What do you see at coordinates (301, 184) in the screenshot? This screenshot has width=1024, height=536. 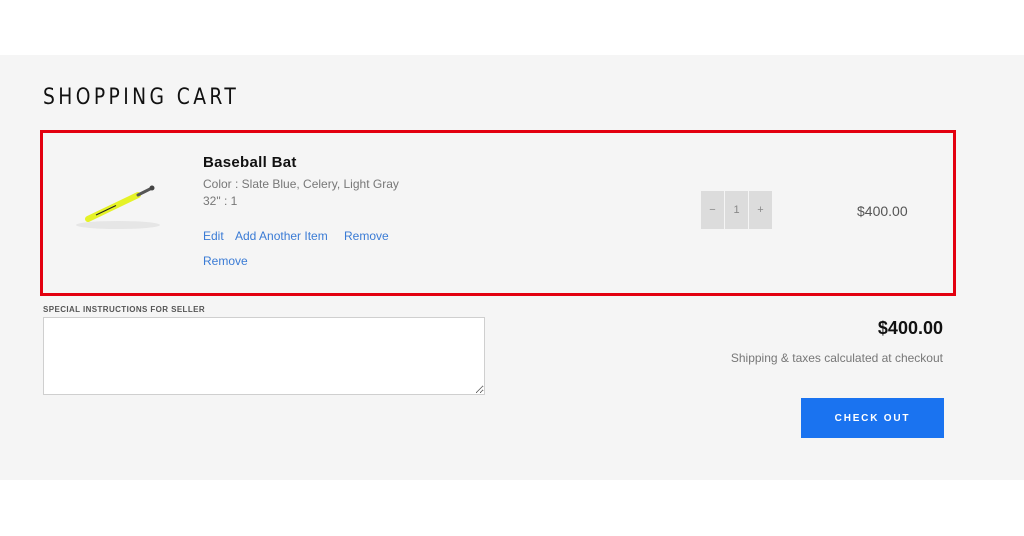 I see `item-variant-color: Color : Slate Blue, Celery, Light Gray` at bounding box center [301, 184].